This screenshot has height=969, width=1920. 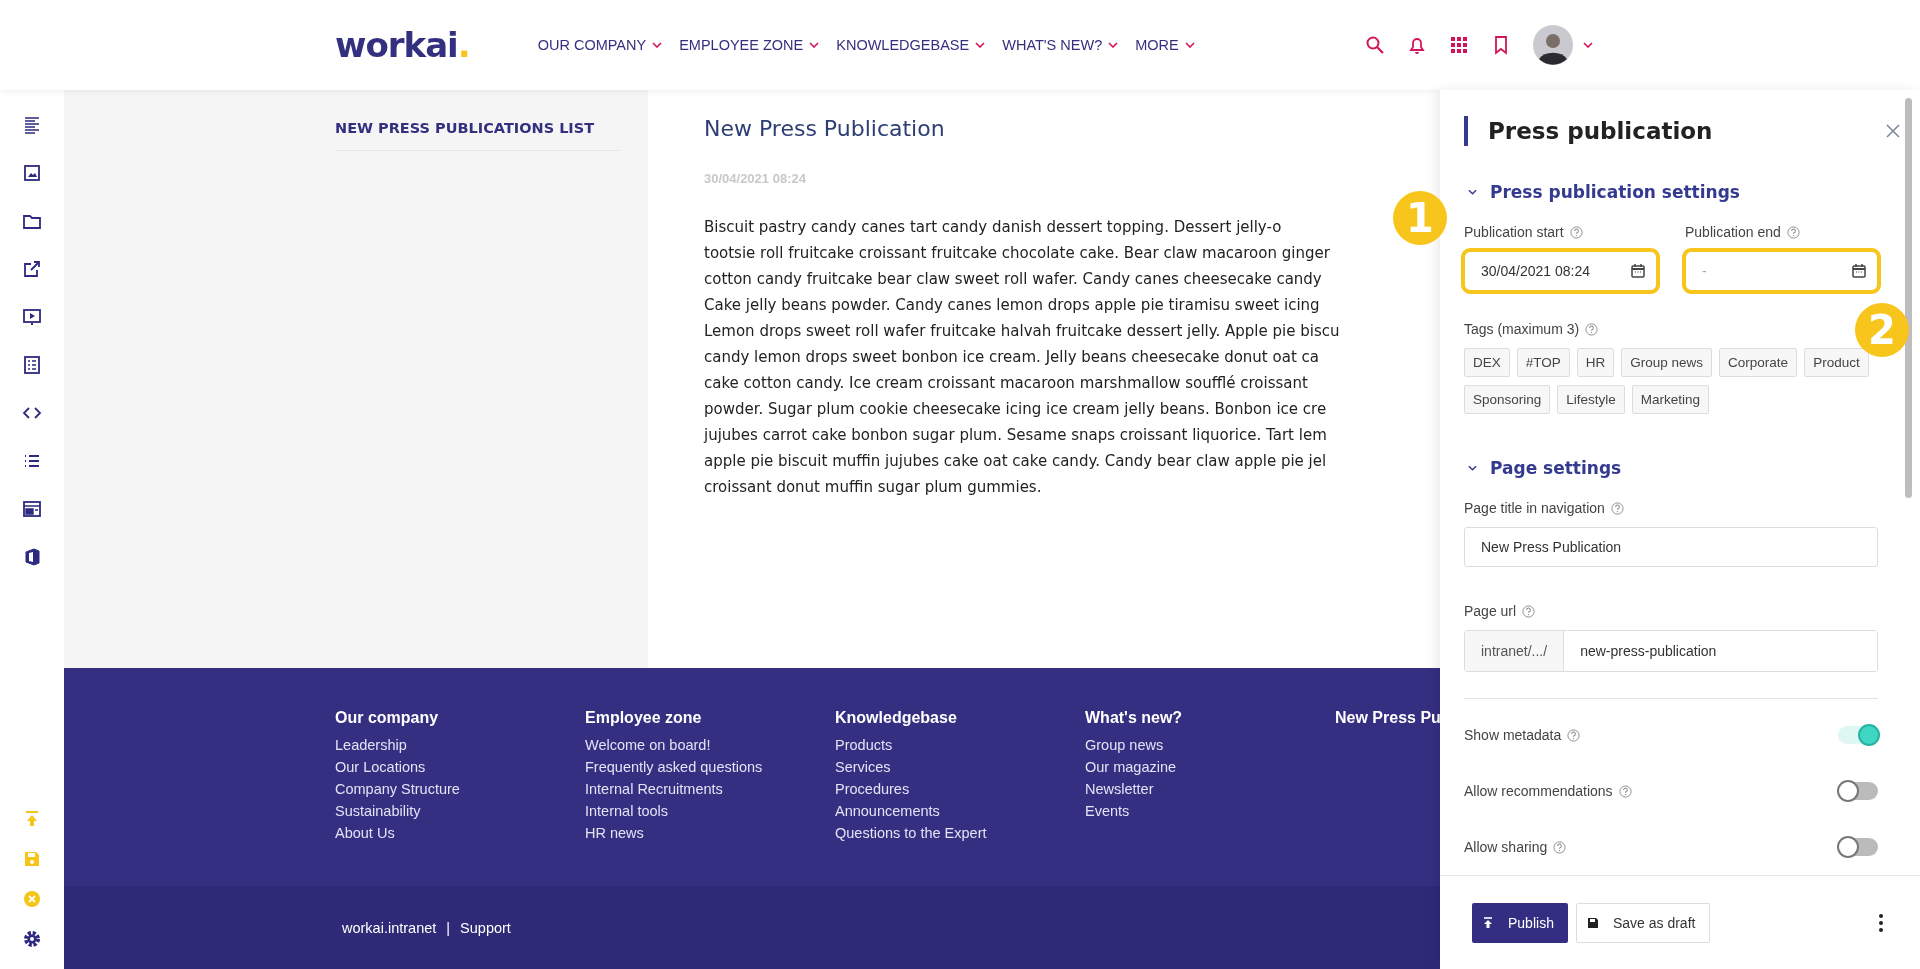 What do you see at coordinates (824, 128) in the screenshot?
I see `article-title: New Press Publication` at bounding box center [824, 128].